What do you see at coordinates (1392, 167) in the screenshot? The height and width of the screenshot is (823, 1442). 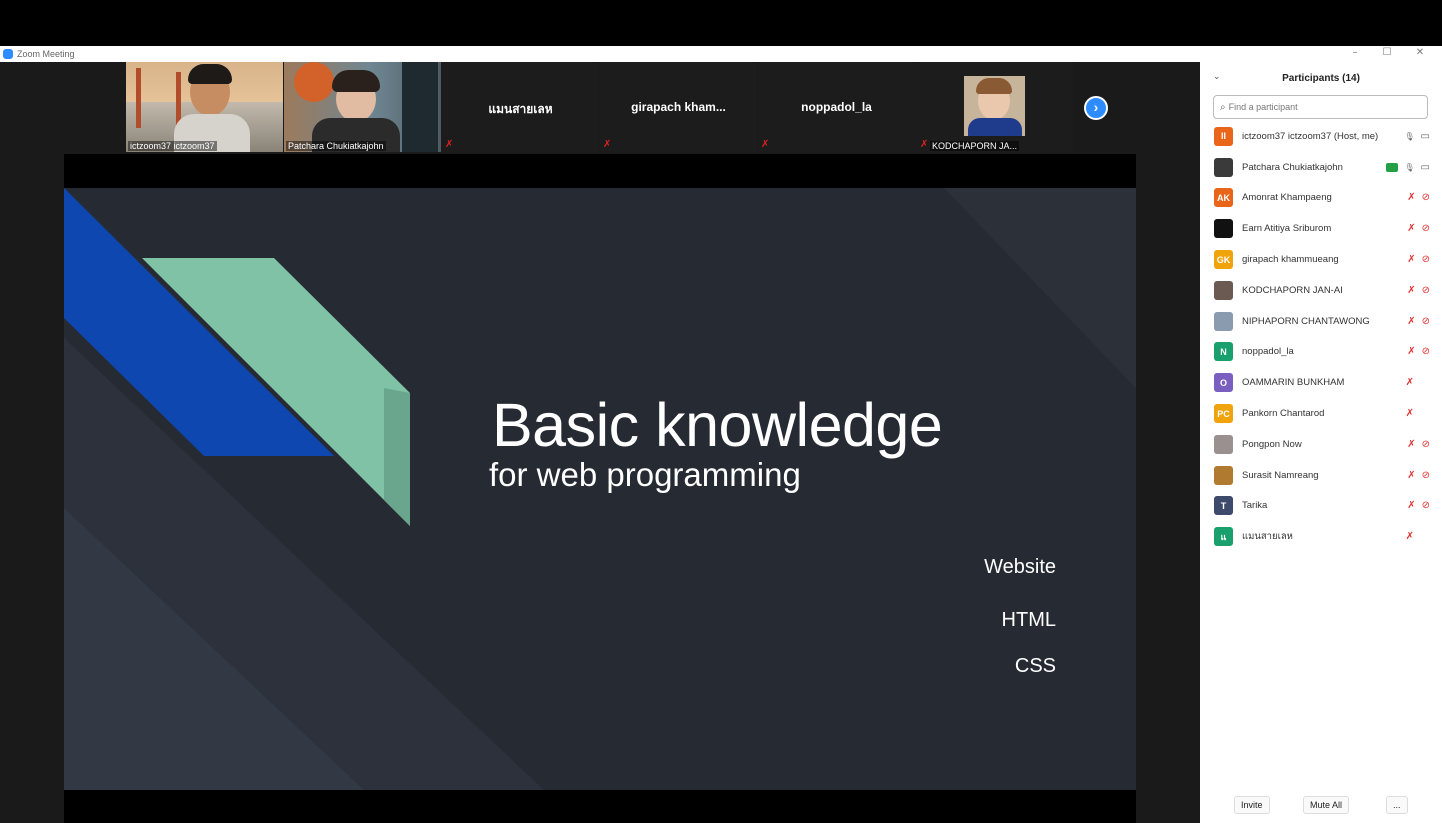 I see `screen-share-icon` at bounding box center [1392, 167].